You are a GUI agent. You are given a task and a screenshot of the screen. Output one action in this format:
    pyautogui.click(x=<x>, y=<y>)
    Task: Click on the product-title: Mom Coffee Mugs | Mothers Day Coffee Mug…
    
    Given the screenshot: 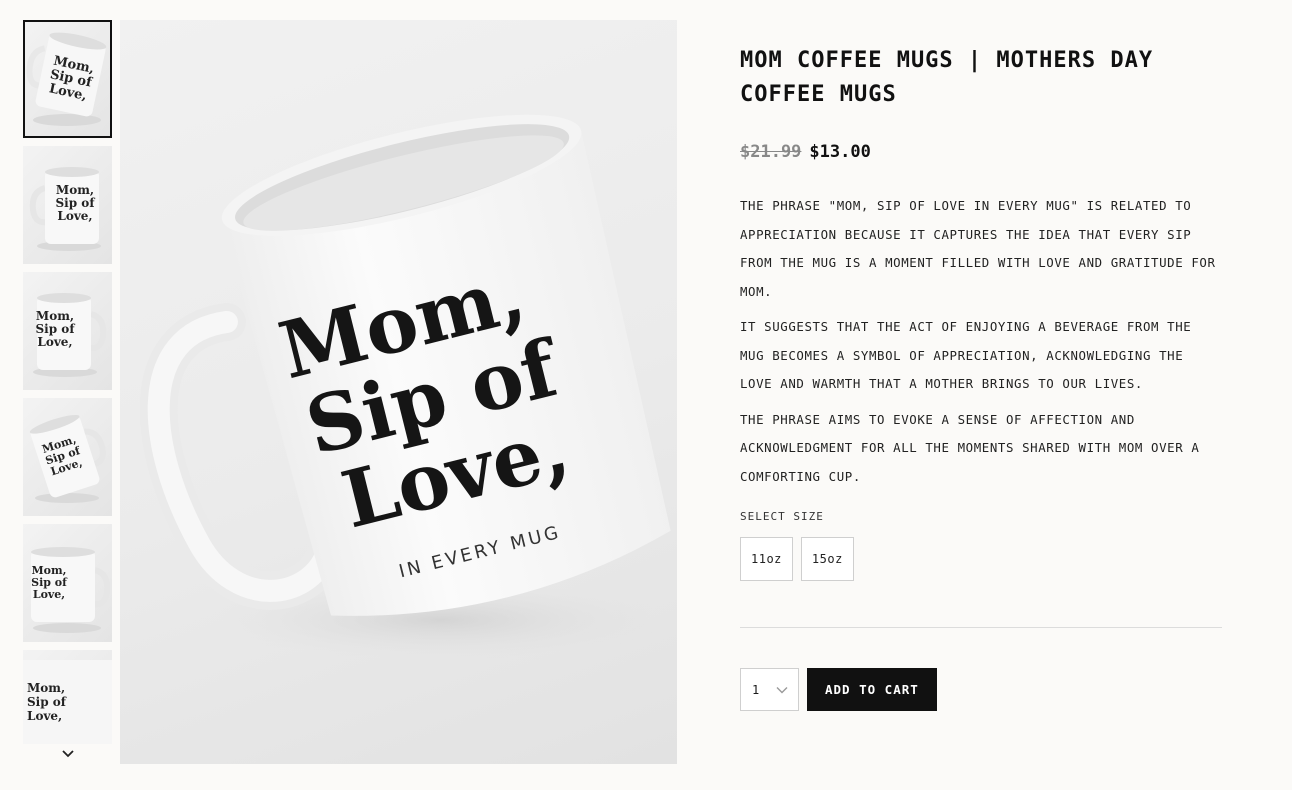 What is the action you would take?
    pyautogui.click(x=947, y=77)
    